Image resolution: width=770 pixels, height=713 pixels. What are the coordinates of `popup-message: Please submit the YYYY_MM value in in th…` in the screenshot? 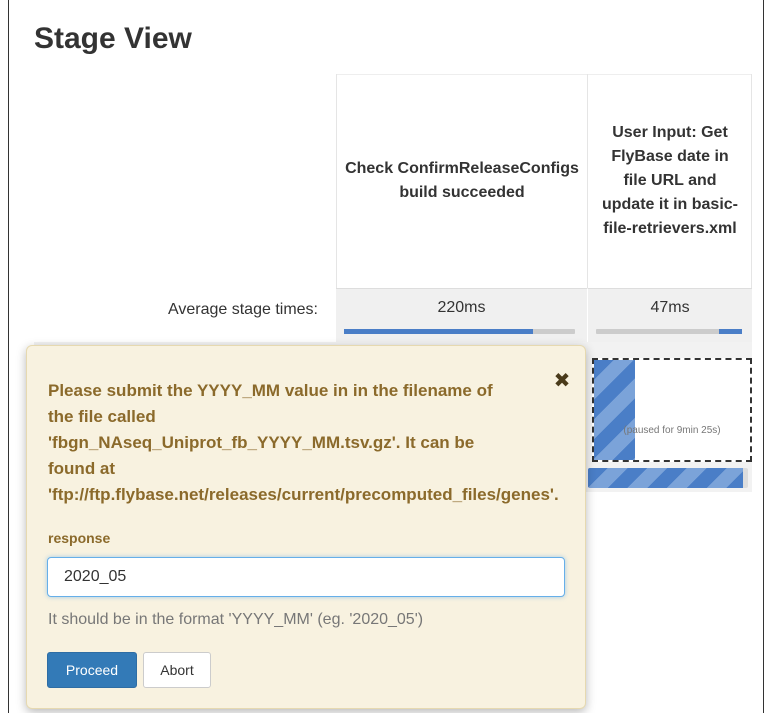 It's located at (303, 442).